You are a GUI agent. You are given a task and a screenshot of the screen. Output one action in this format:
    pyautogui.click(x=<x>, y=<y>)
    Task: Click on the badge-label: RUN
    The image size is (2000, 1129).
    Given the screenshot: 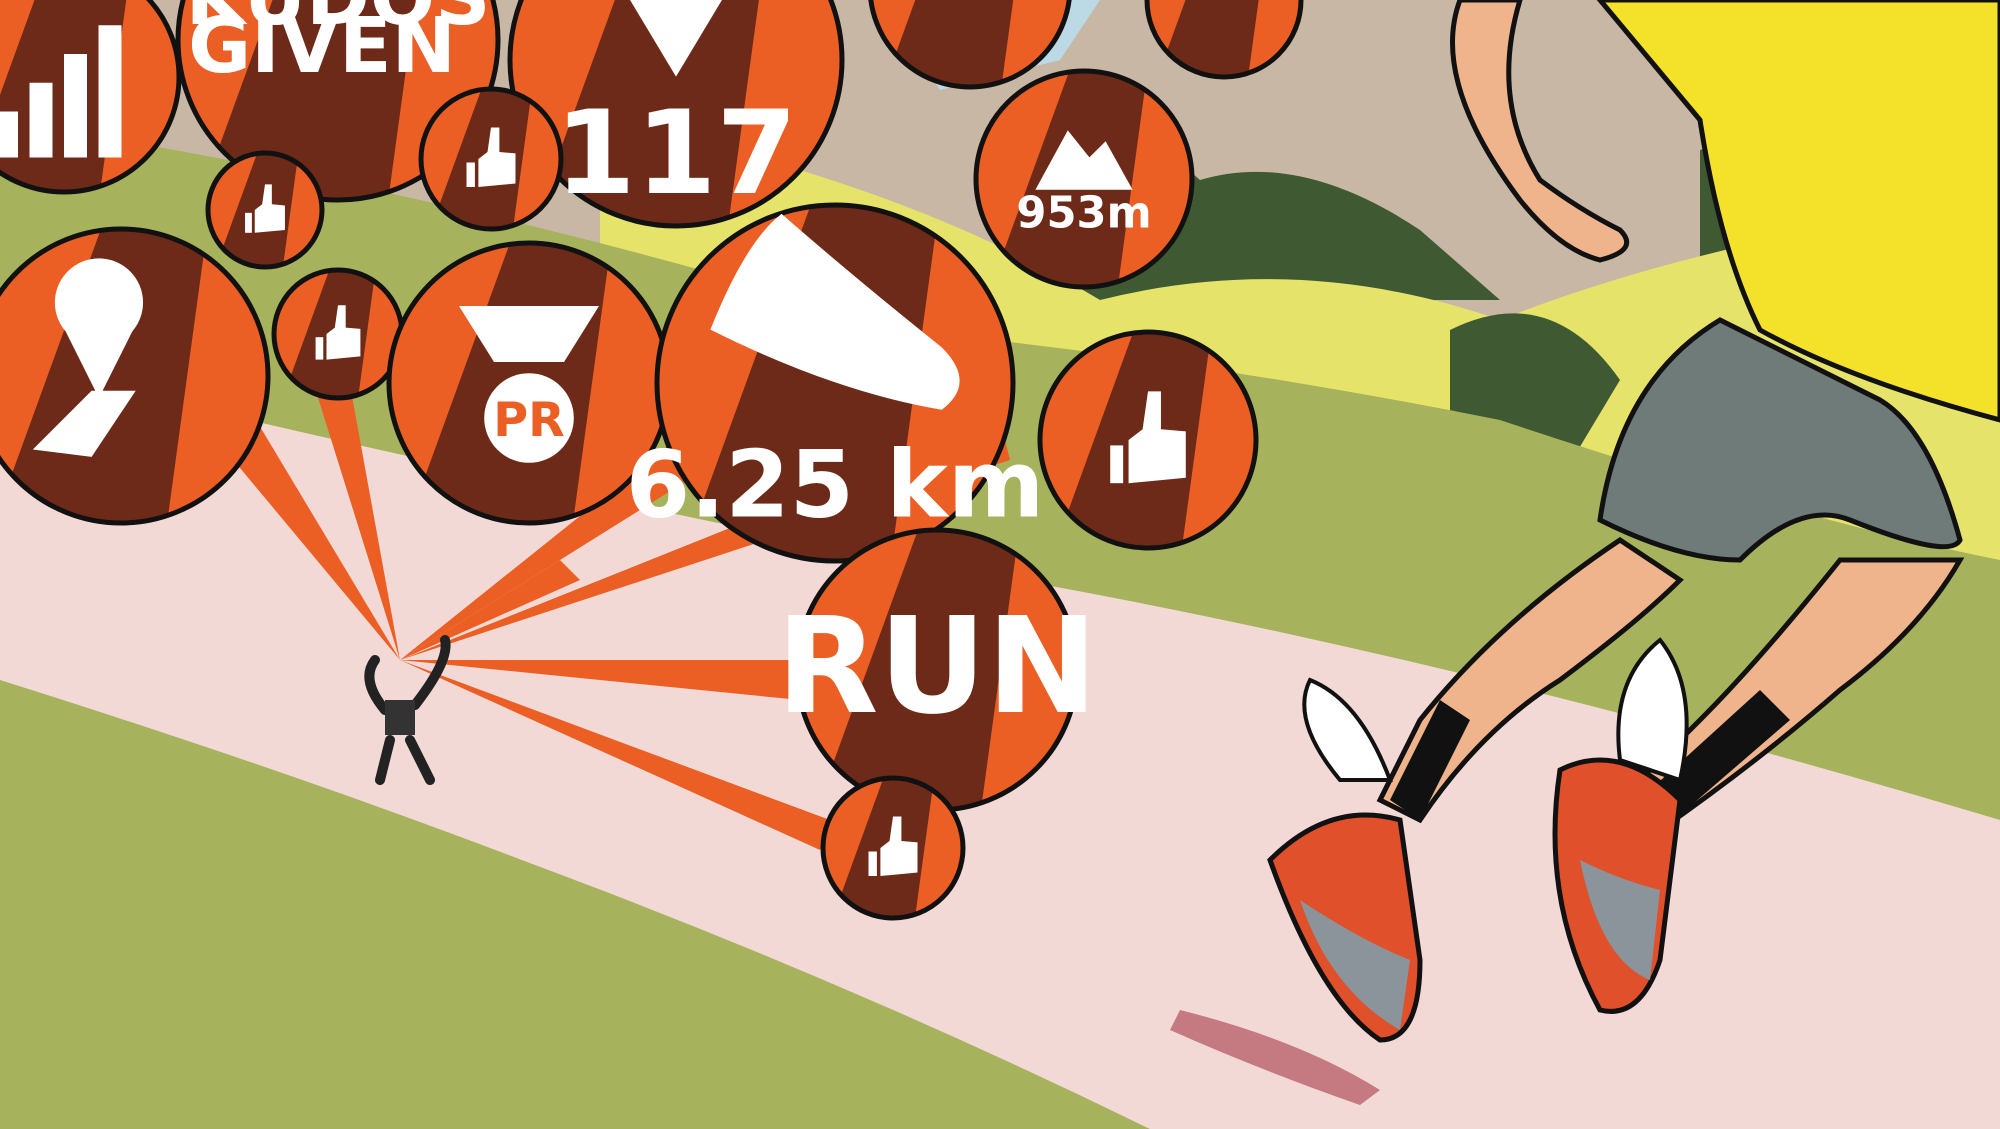 What is the action you would take?
    pyautogui.click(x=937, y=667)
    